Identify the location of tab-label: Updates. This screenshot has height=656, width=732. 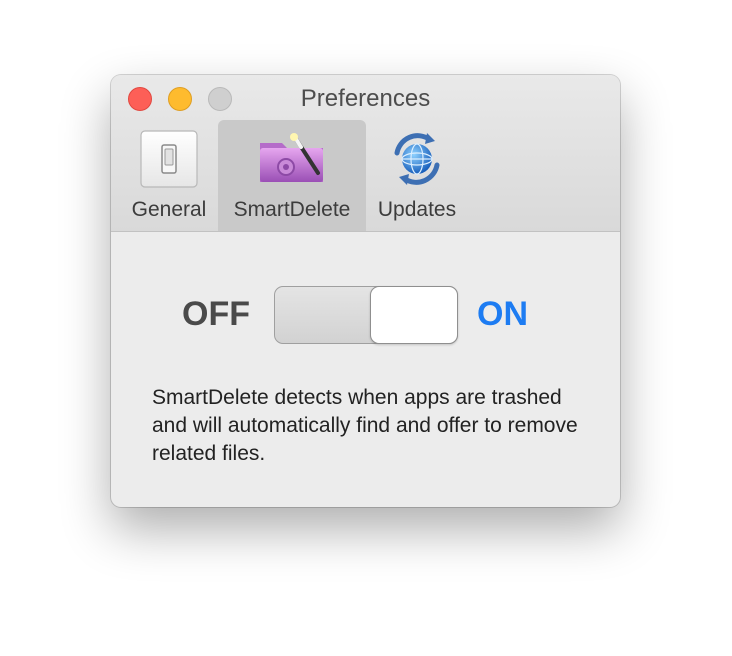
(417, 209).